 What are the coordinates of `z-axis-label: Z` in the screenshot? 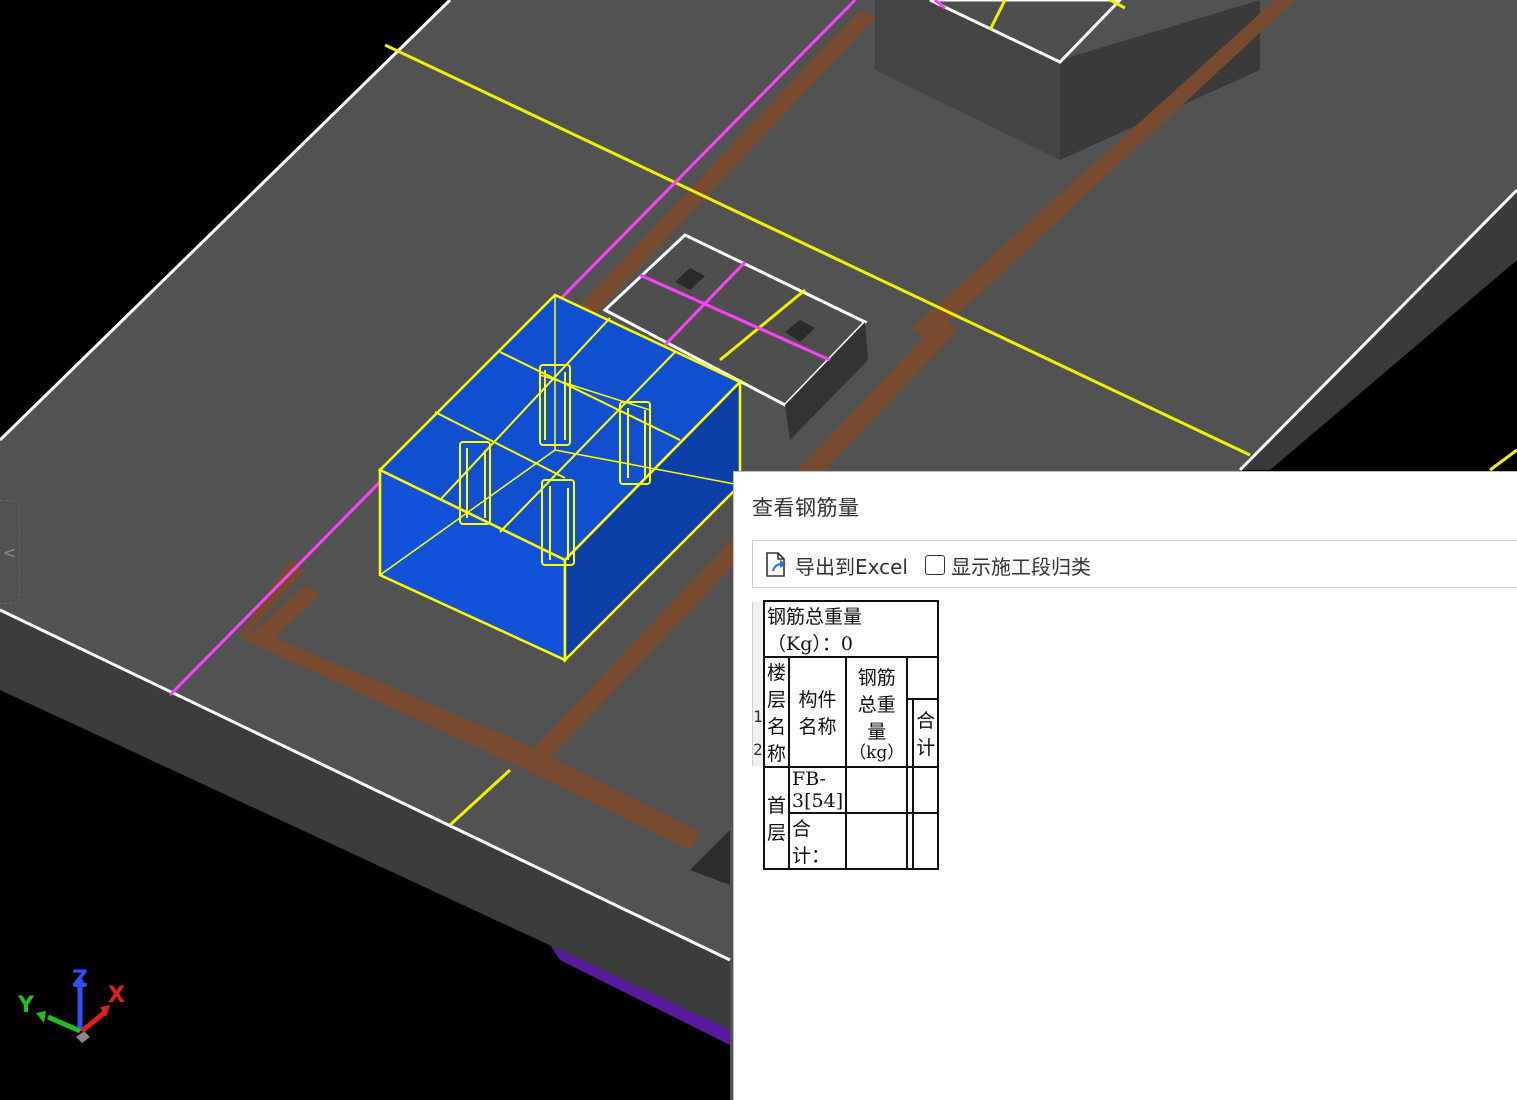 It's located at (80, 979).